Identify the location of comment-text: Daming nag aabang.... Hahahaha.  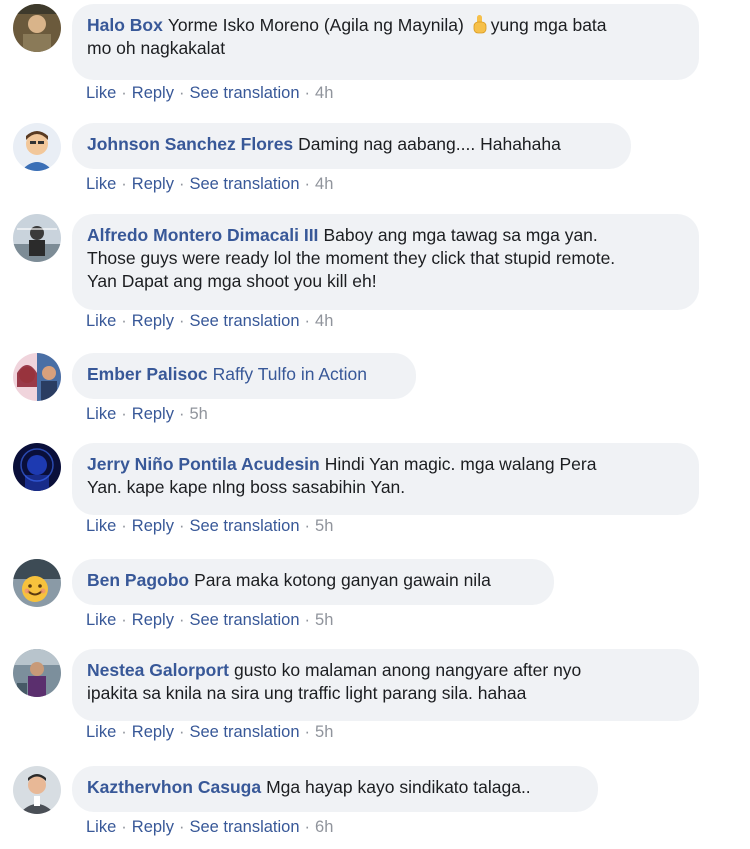
(429, 144).